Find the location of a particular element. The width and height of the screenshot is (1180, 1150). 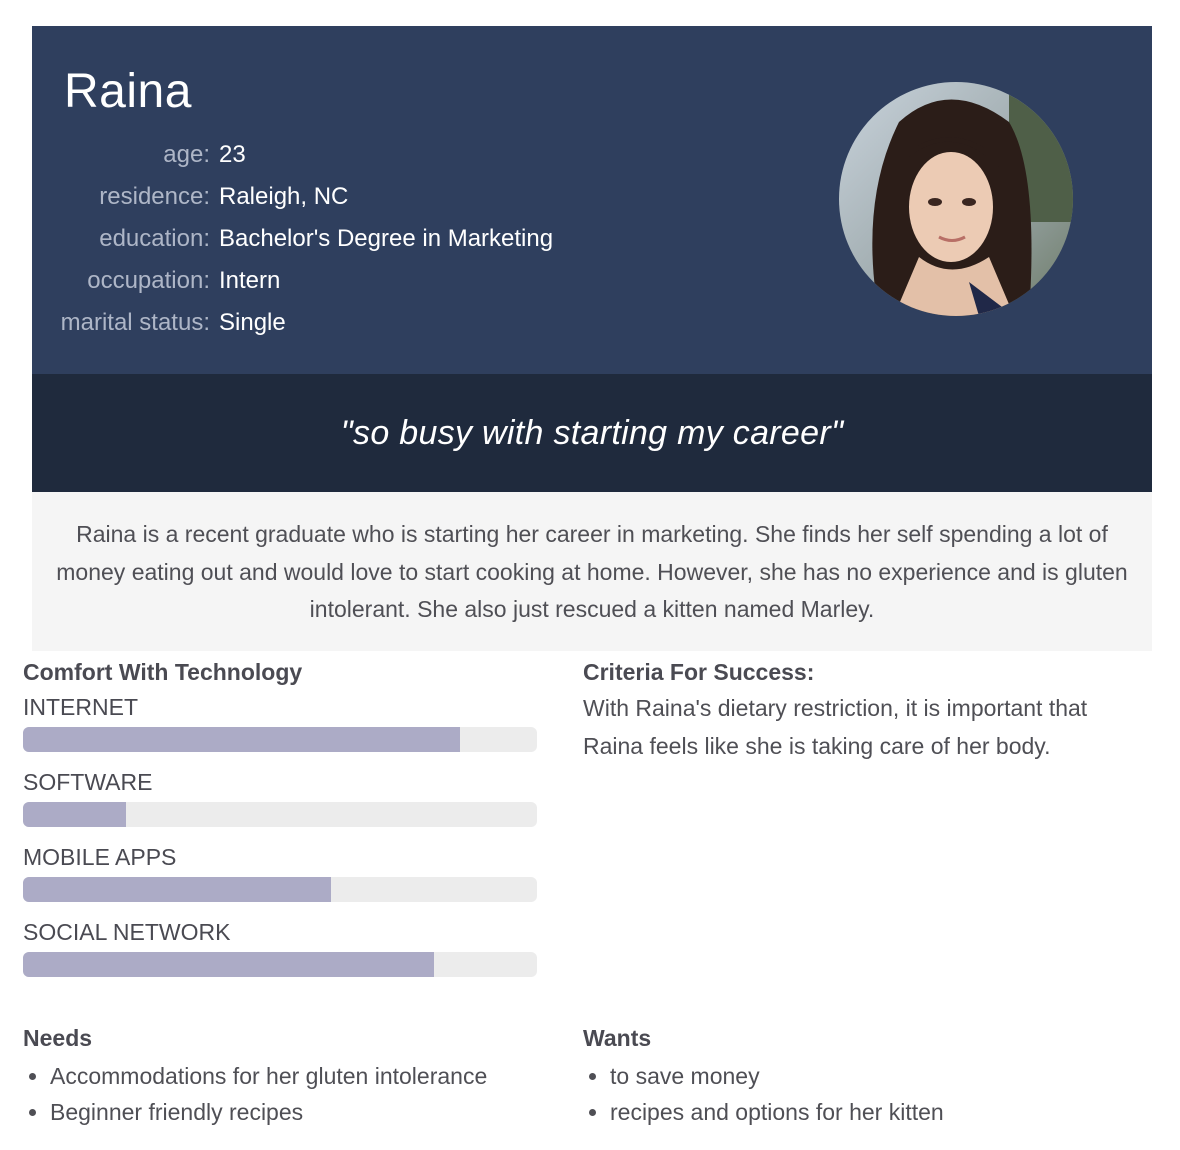

skill-software: SOFTWARE is located at coordinates (280, 797).